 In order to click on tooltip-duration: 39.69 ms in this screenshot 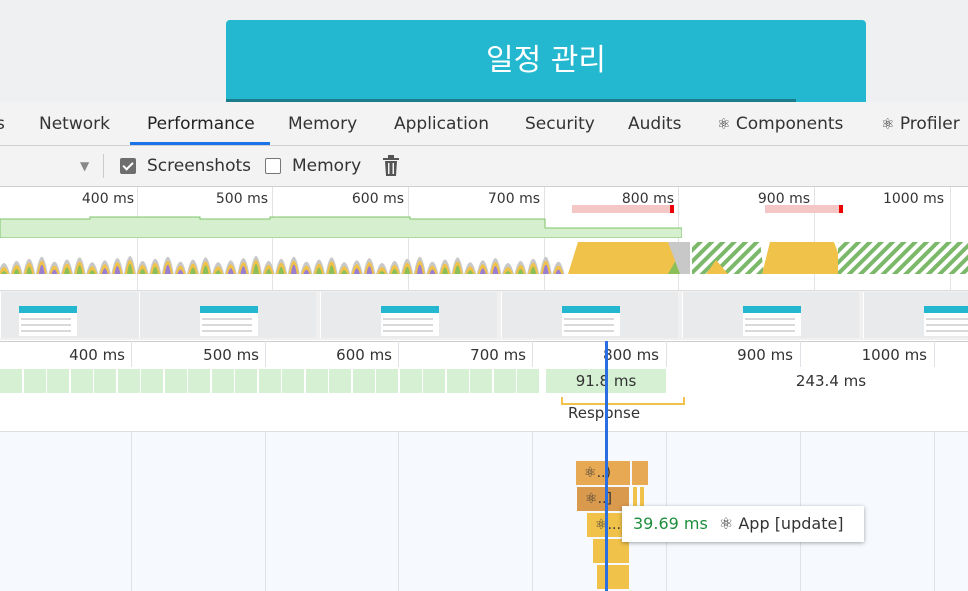, I will do `click(670, 523)`.